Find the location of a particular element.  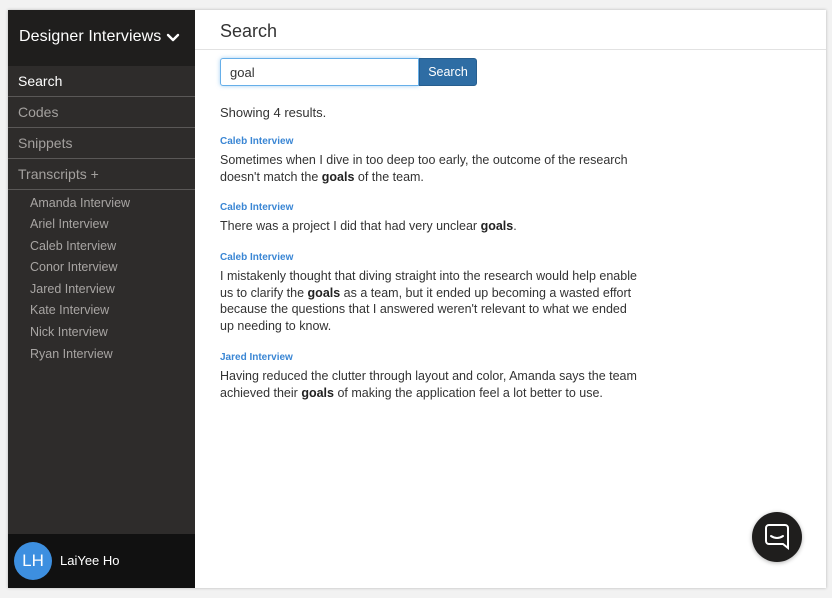

user-name: LaiYee Ho is located at coordinates (90, 560).